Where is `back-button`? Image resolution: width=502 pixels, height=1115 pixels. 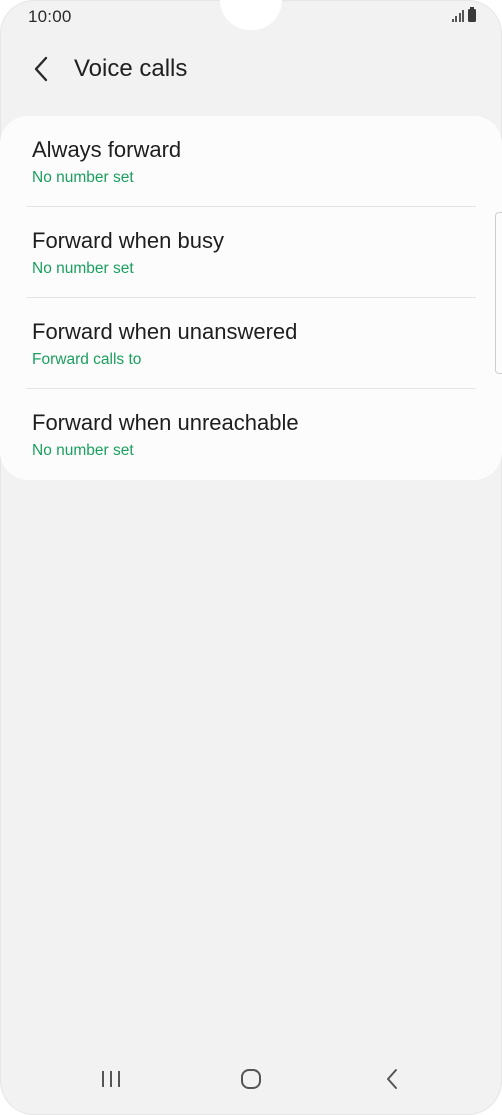 back-button is located at coordinates (41, 69).